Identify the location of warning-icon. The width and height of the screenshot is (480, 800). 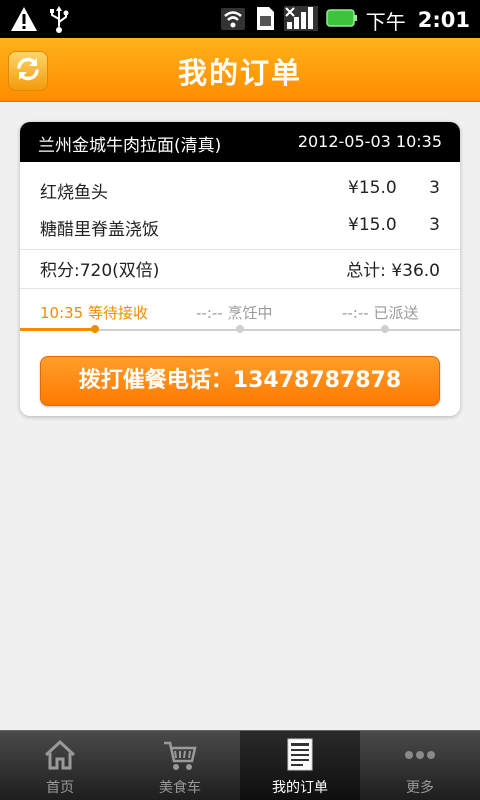
(24, 21).